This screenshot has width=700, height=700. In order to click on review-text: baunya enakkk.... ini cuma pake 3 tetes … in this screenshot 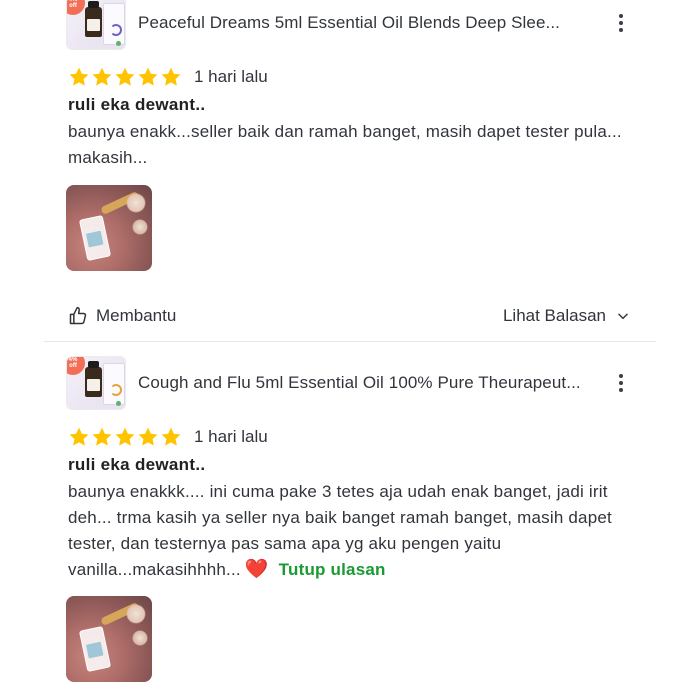, I will do `click(358, 531)`.